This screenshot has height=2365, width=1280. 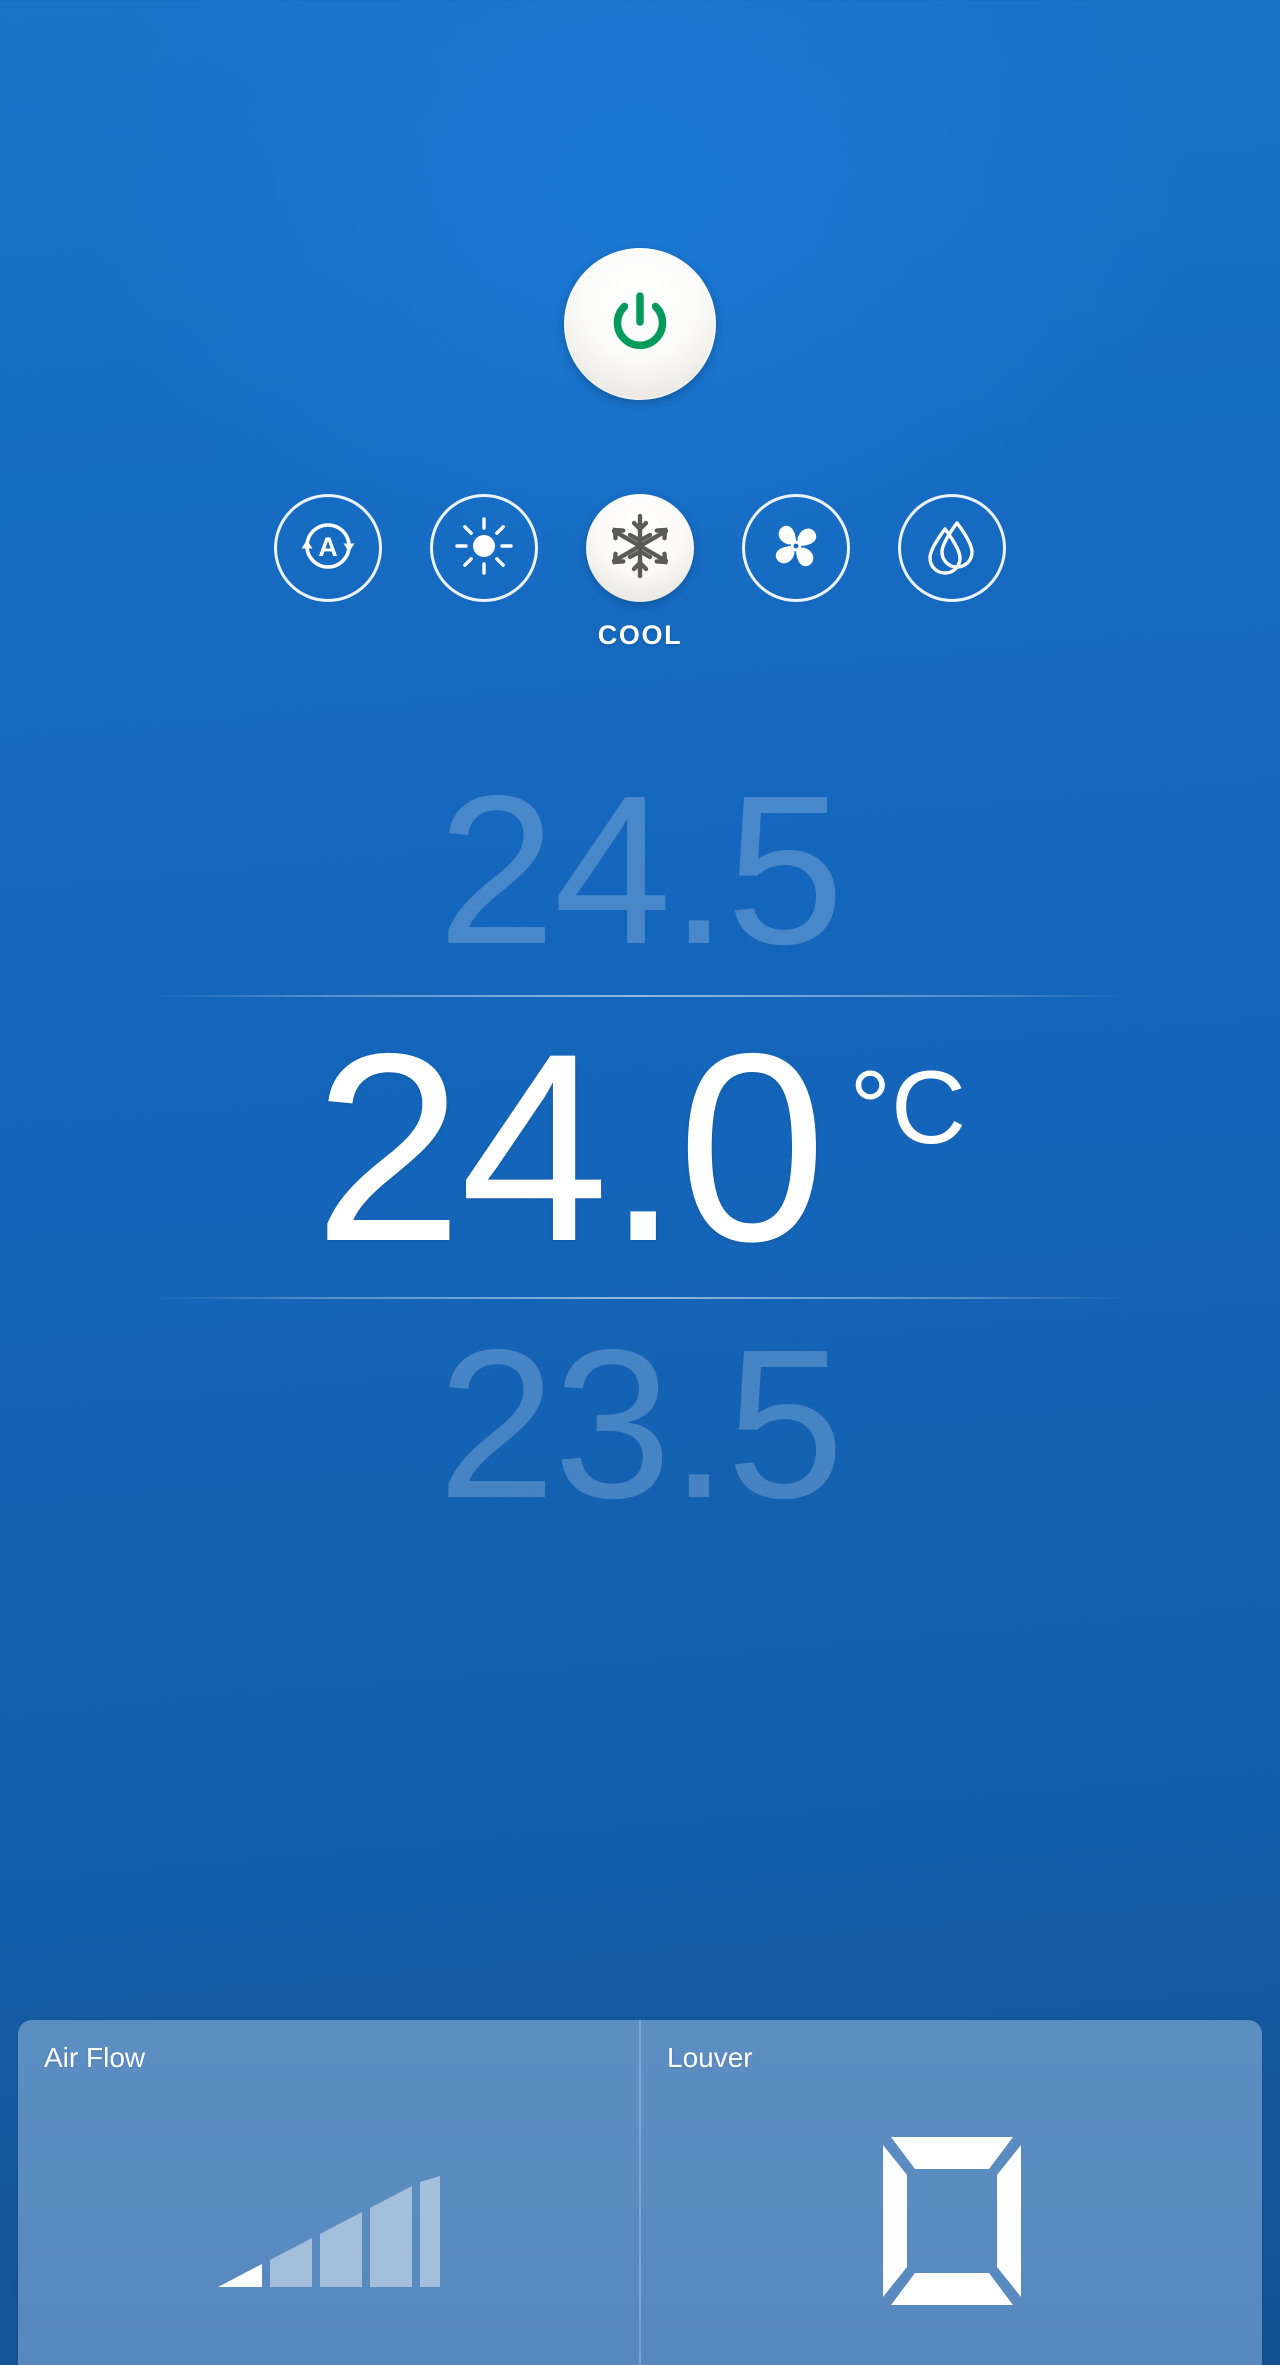 I want to click on power-button, so click(x=640, y=324).